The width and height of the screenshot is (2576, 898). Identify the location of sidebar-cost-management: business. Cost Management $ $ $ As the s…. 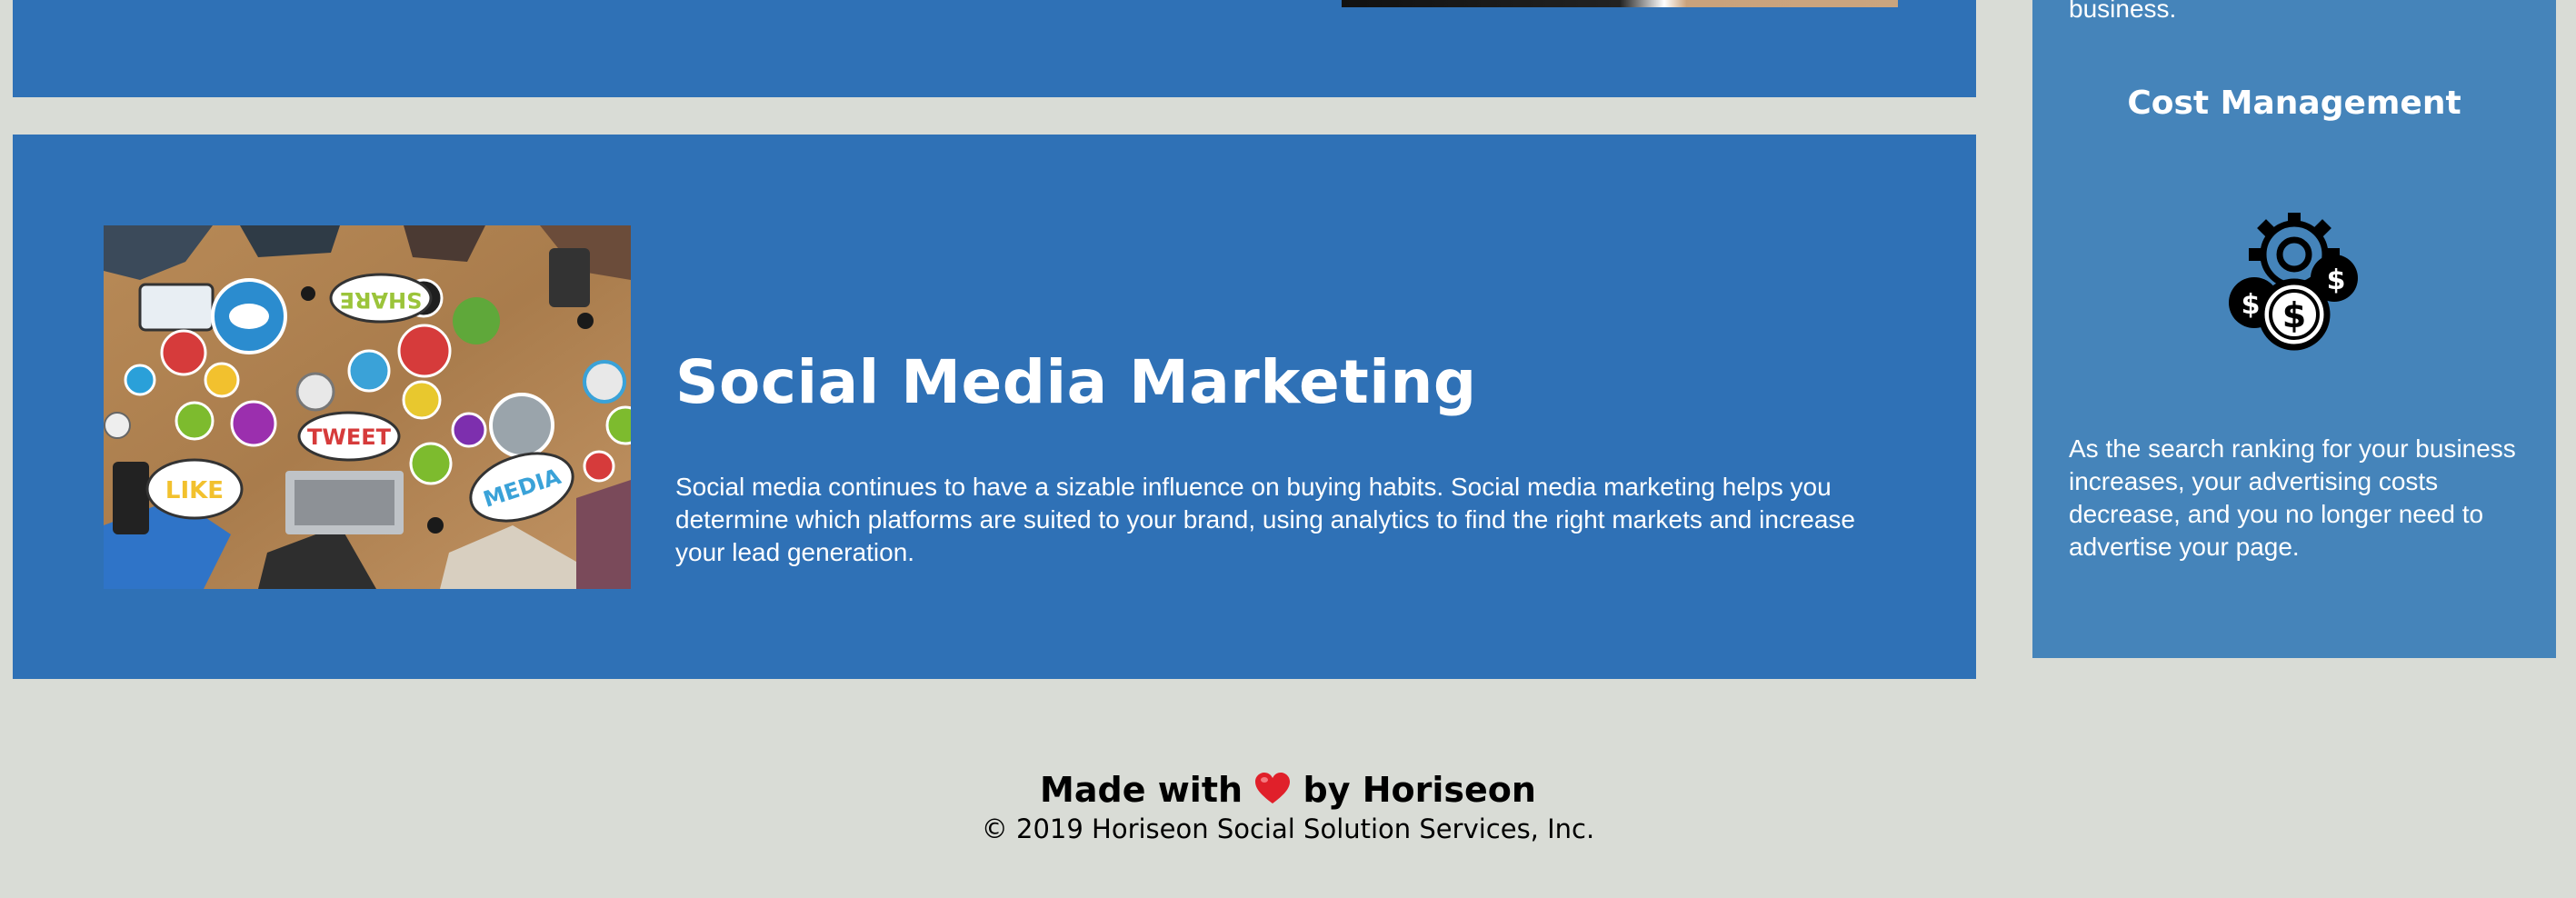
(2294, 329).